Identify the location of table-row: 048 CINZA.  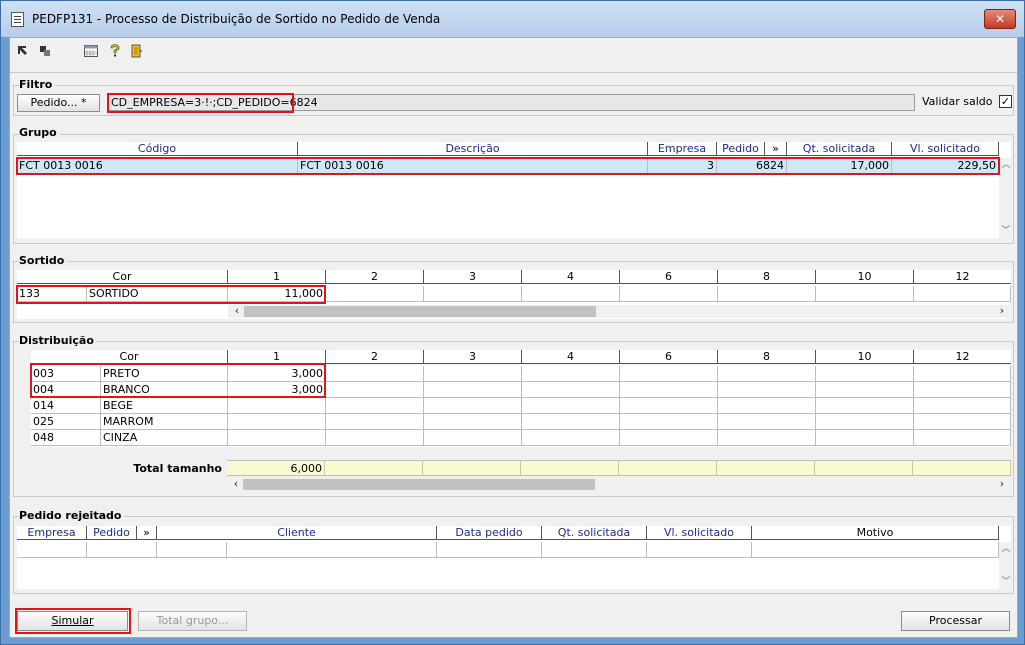
(521, 438).